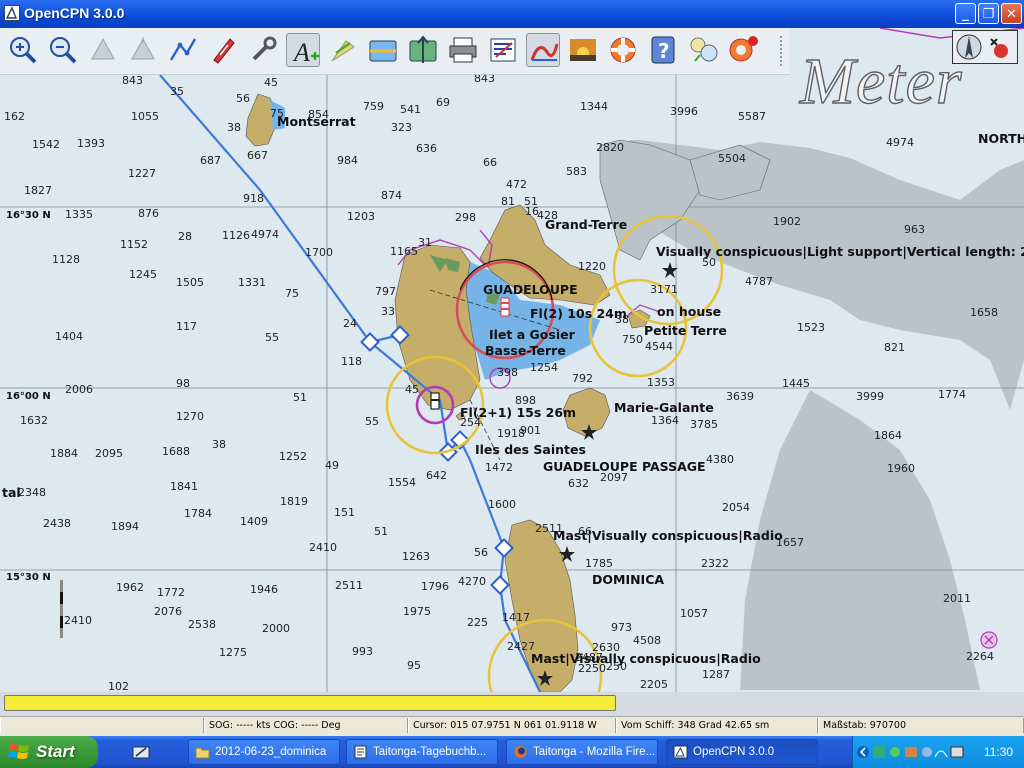  What do you see at coordinates (463, 50) in the screenshot?
I see `print-button` at bounding box center [463, 50].